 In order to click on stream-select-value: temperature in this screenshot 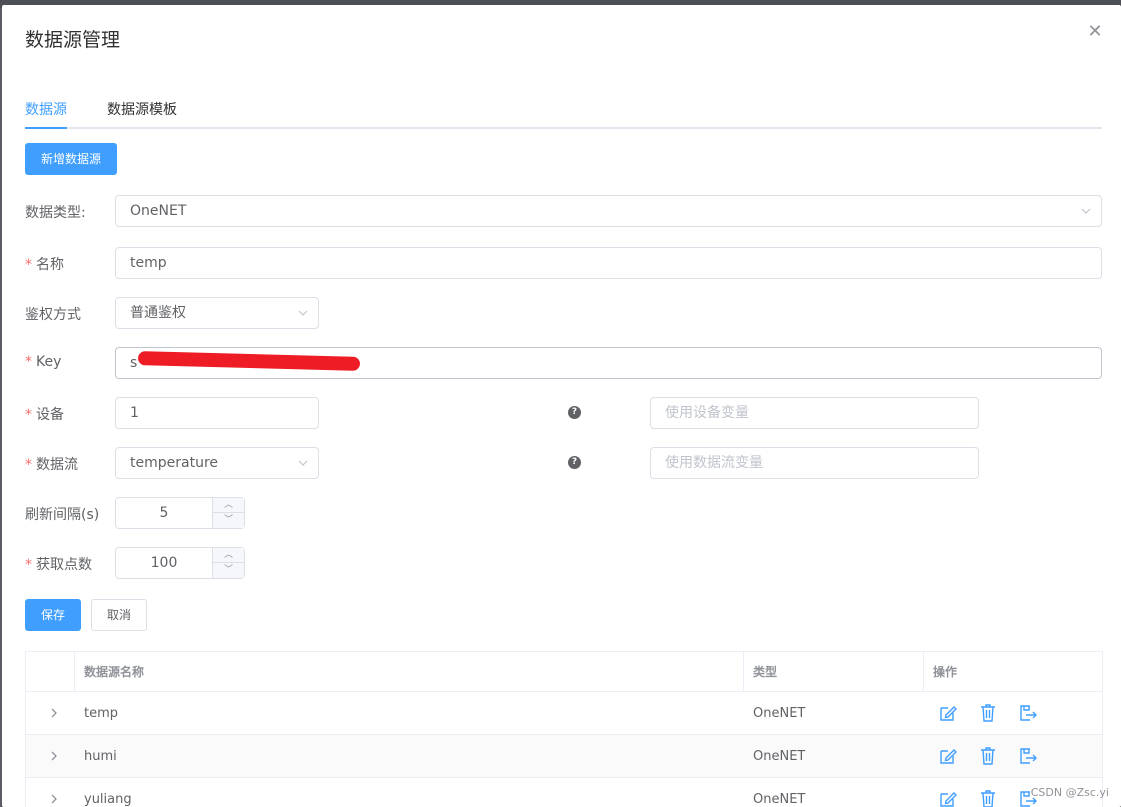, I will do `click(174, 463)`.